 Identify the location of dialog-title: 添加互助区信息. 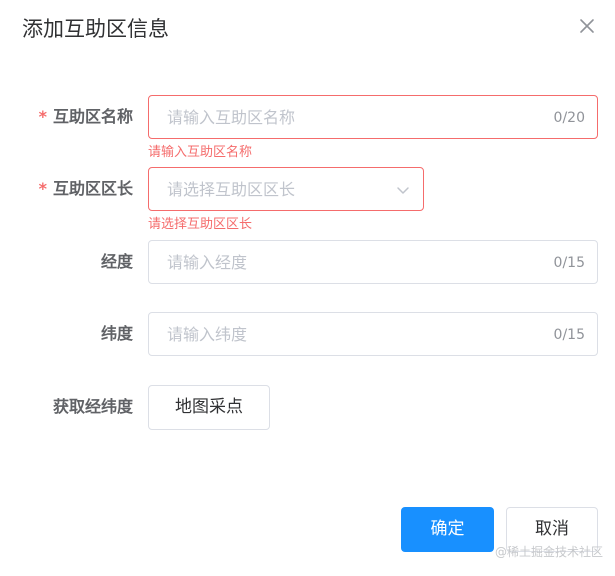
(95, 29).